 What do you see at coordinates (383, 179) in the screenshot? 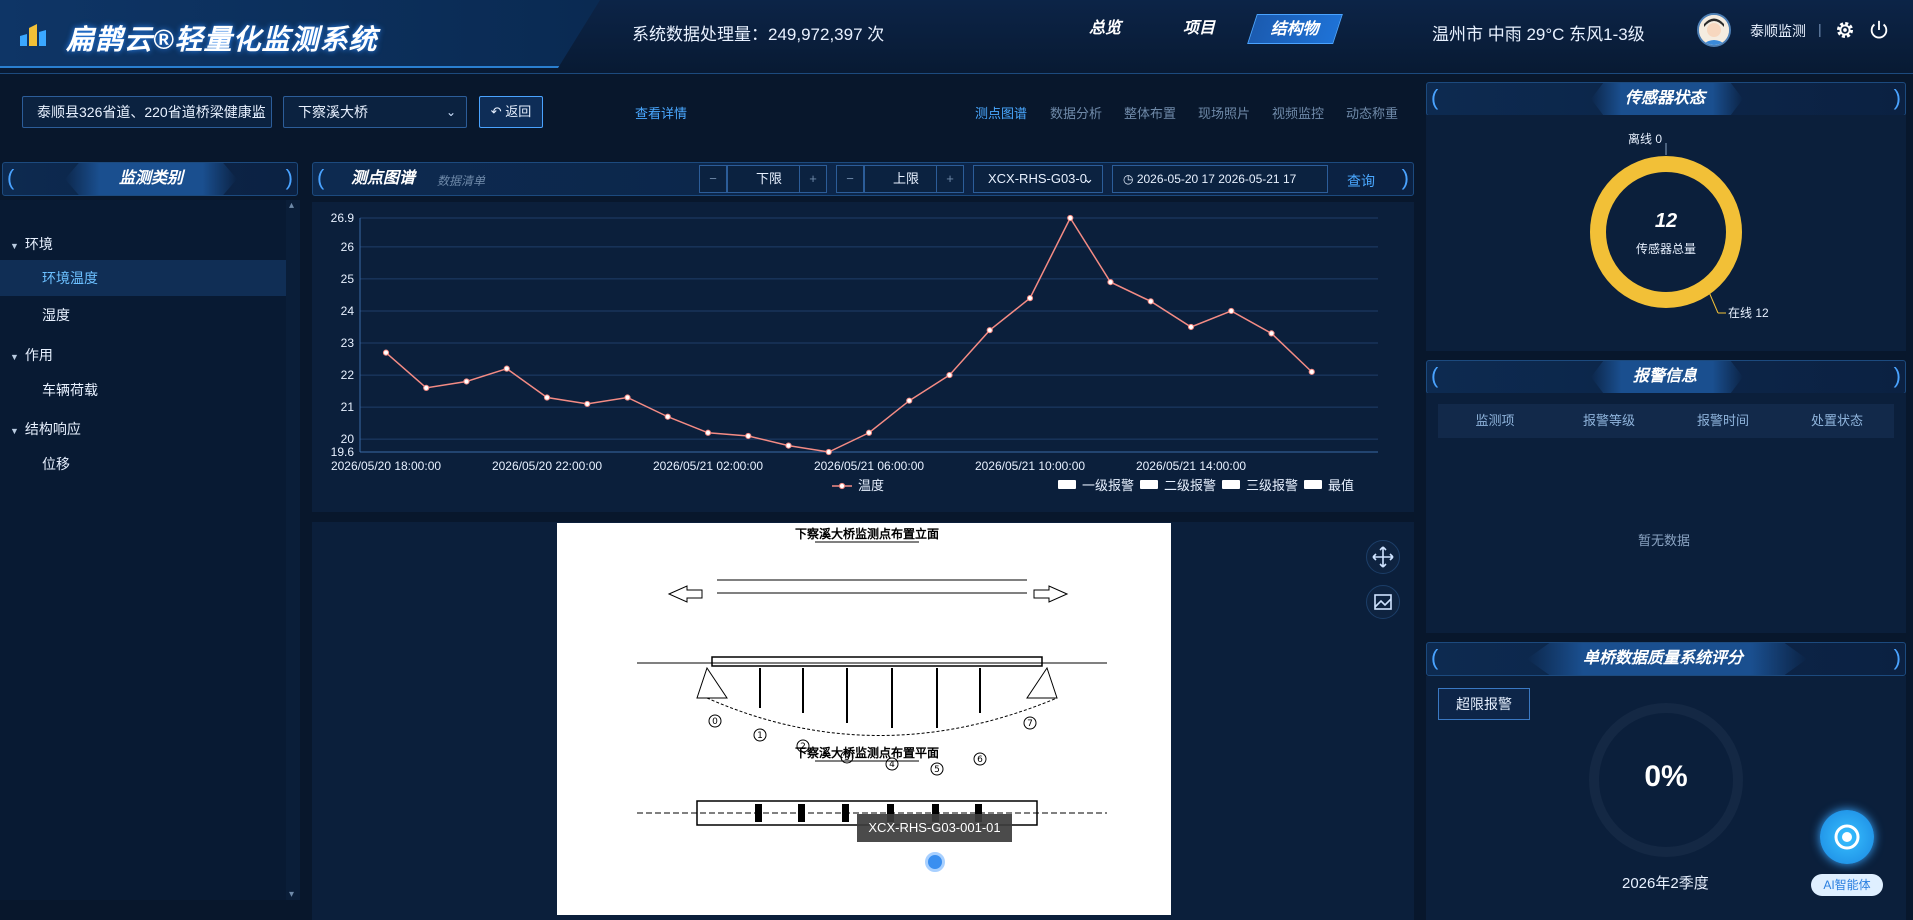
I see `chart-panel-title: 测点图谱` at bounding box center [383, 179].